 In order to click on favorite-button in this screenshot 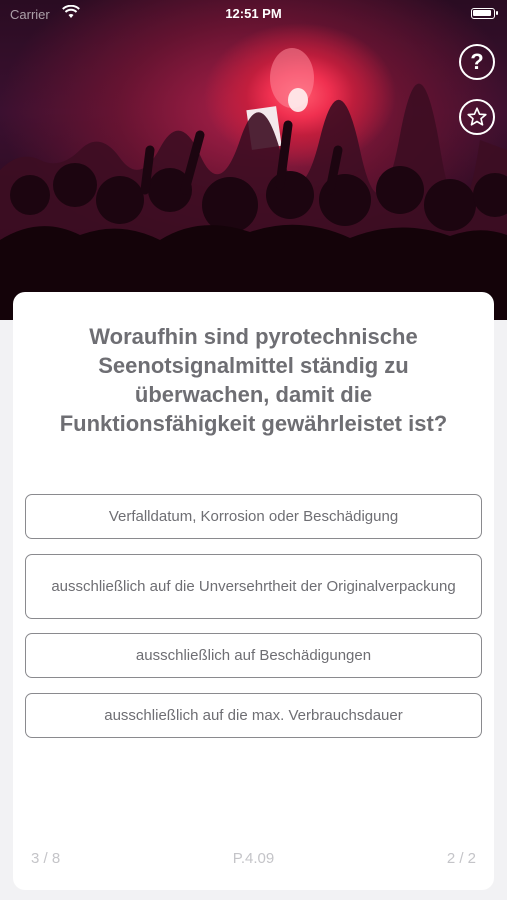, I will do `click(477, 117)`.